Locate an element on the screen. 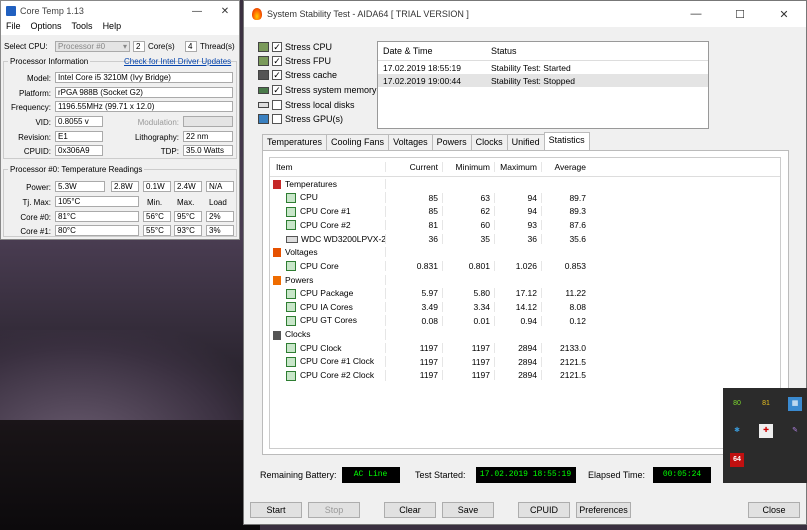 This screenshot has height=530, width=807. col-average: Average is located at coordinates (566, 167).